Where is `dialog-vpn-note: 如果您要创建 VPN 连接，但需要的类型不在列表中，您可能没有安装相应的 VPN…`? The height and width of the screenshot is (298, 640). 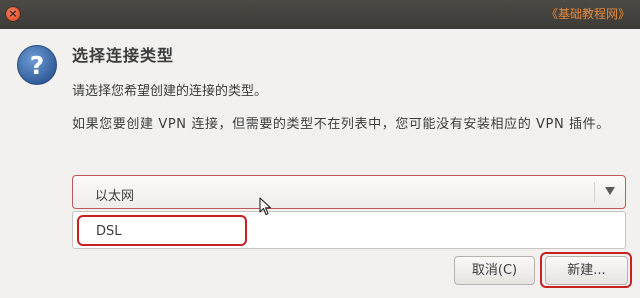 dialog-vpn-note: 如果您要创建 VPN 连接，但需要的类型不在列表中，您可能没有安装相应的 VPN… is located at coordinates (341, 124).